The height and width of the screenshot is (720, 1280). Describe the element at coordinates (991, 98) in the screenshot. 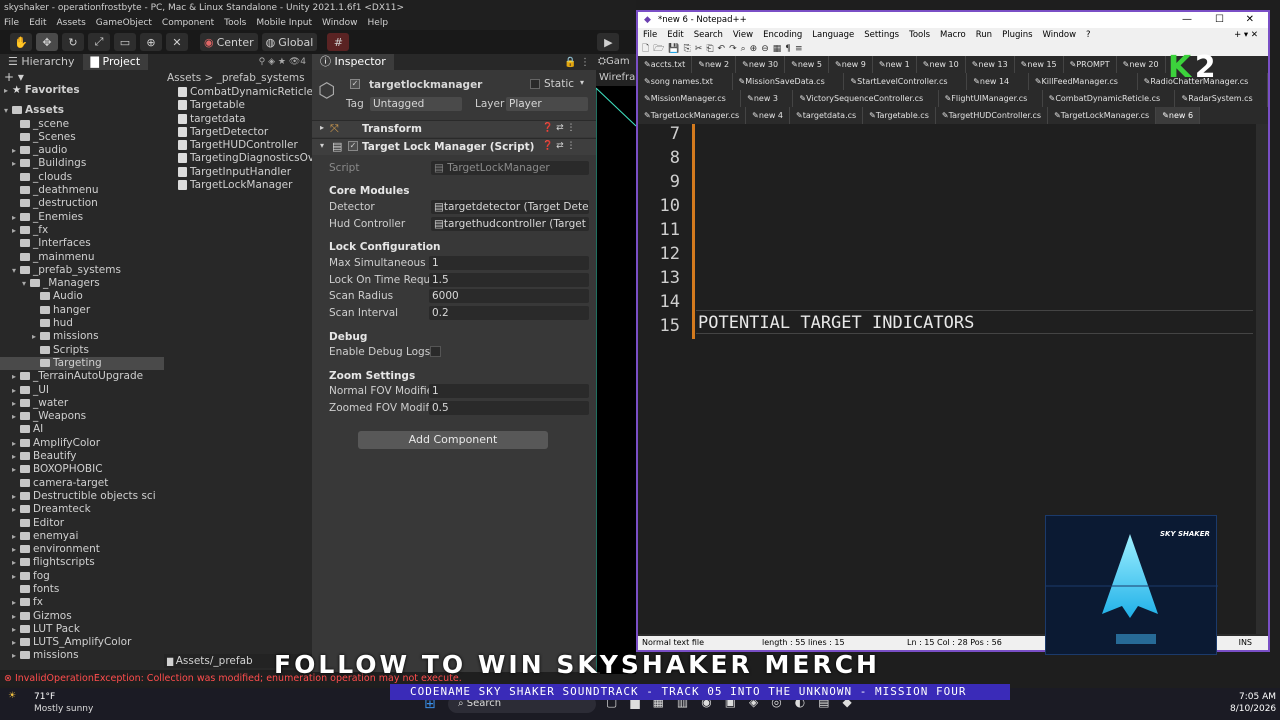

I see `notepad-tab: ✎ FlightUIManager.cs` at that location.